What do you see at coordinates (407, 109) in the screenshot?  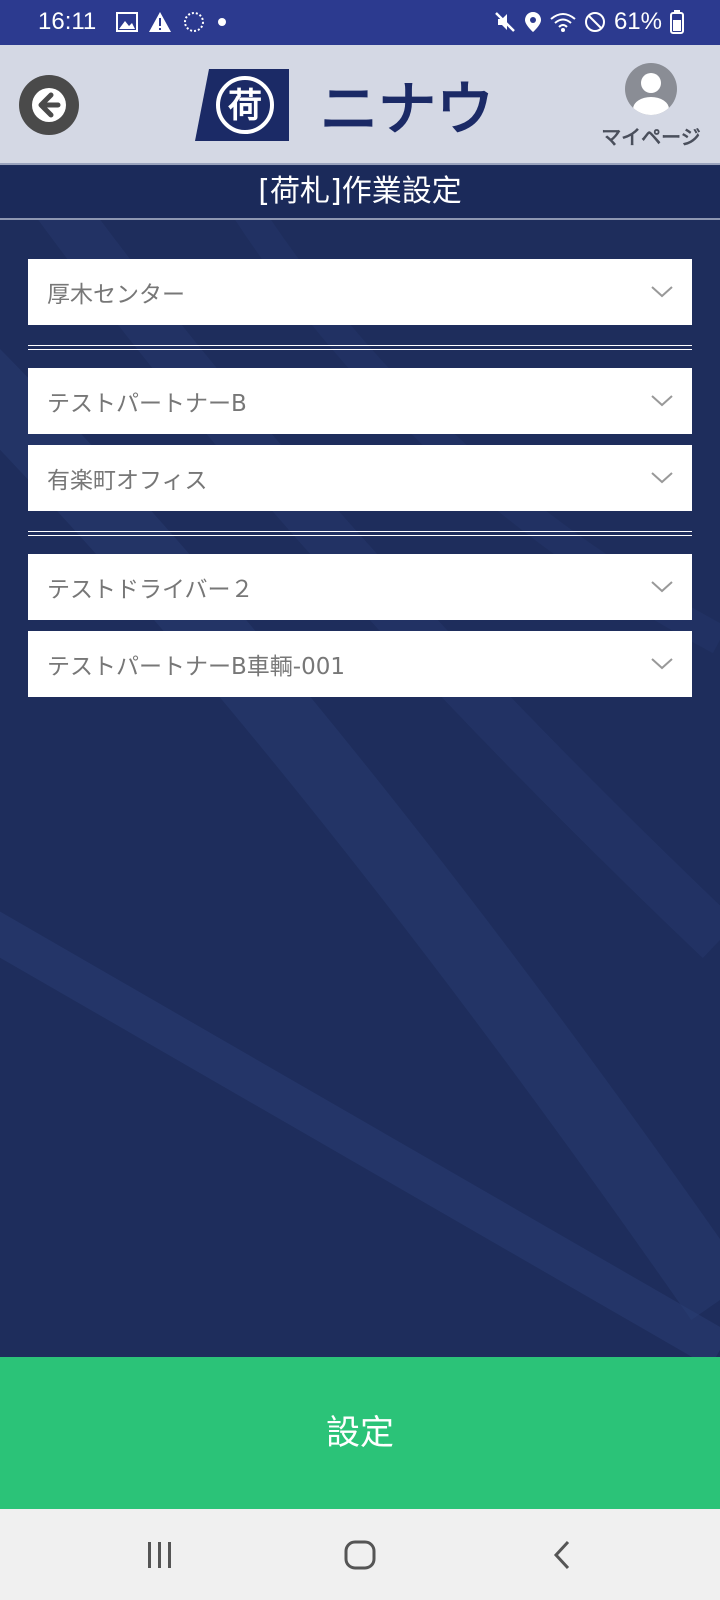 I see `logo-text: ニナウ` at bounding box center [407, 109].